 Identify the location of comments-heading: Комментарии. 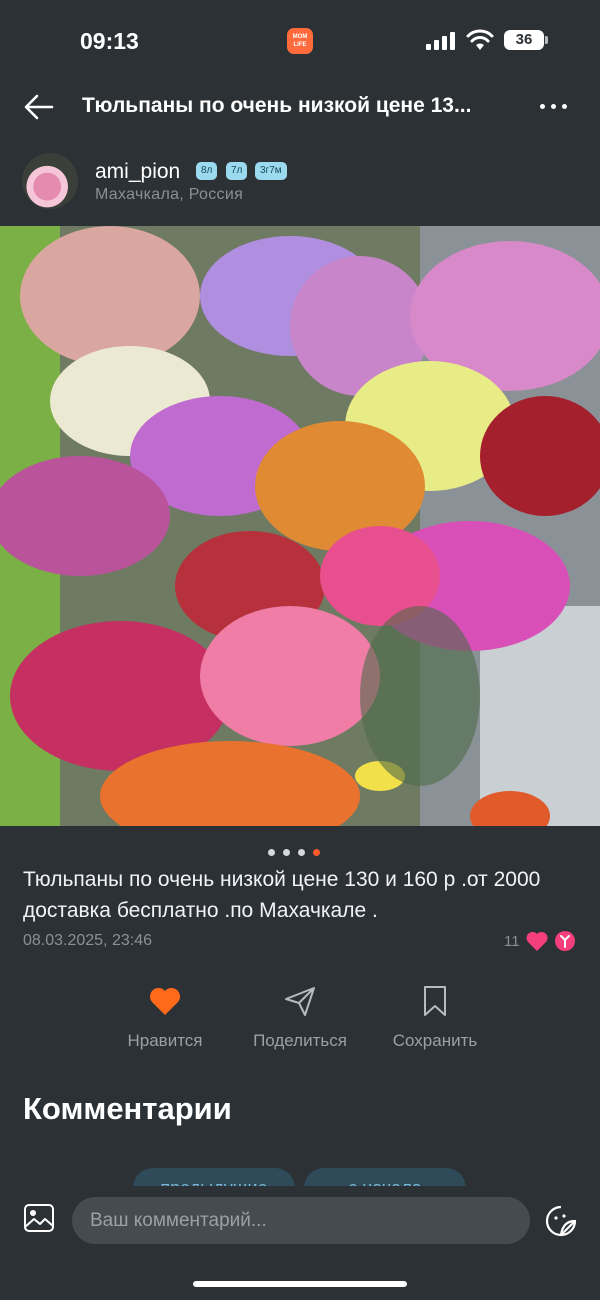
(127, 1108).